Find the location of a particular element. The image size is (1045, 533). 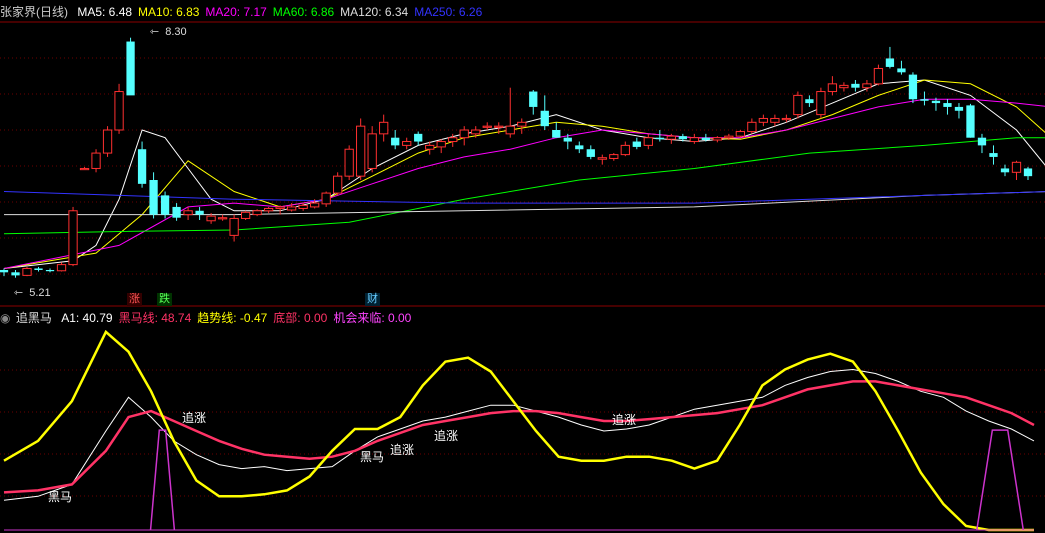

indicator-value: MA120: 6.34 is located at coordinates (374, 12).